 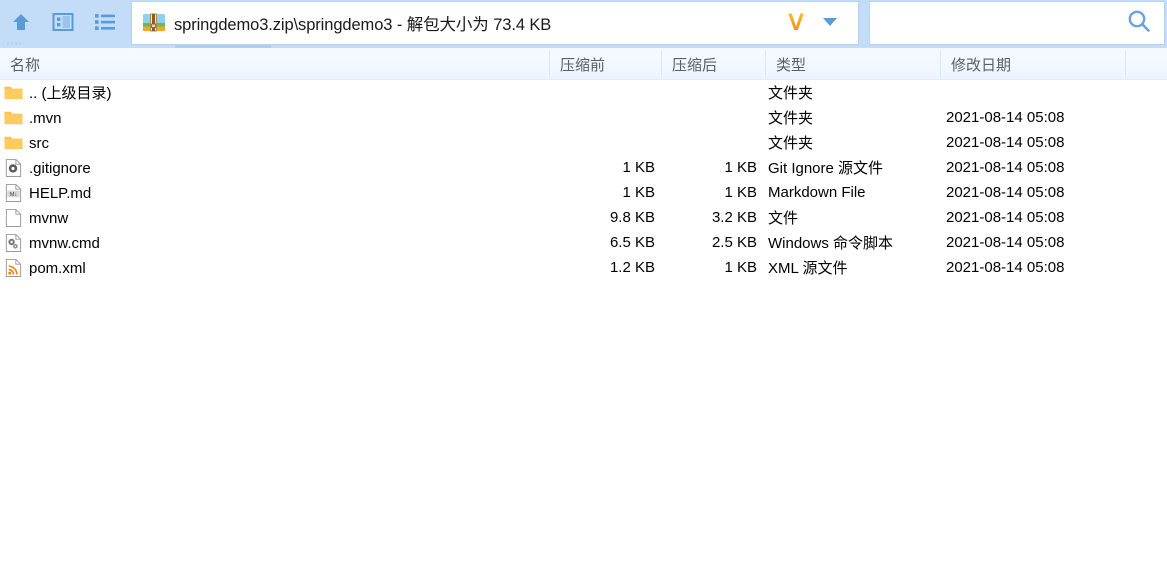 What do you see at coordinates (264, 192) in the screenshot?
I see `file-name-cell: HELP.md` at bounding box center [264, 192].